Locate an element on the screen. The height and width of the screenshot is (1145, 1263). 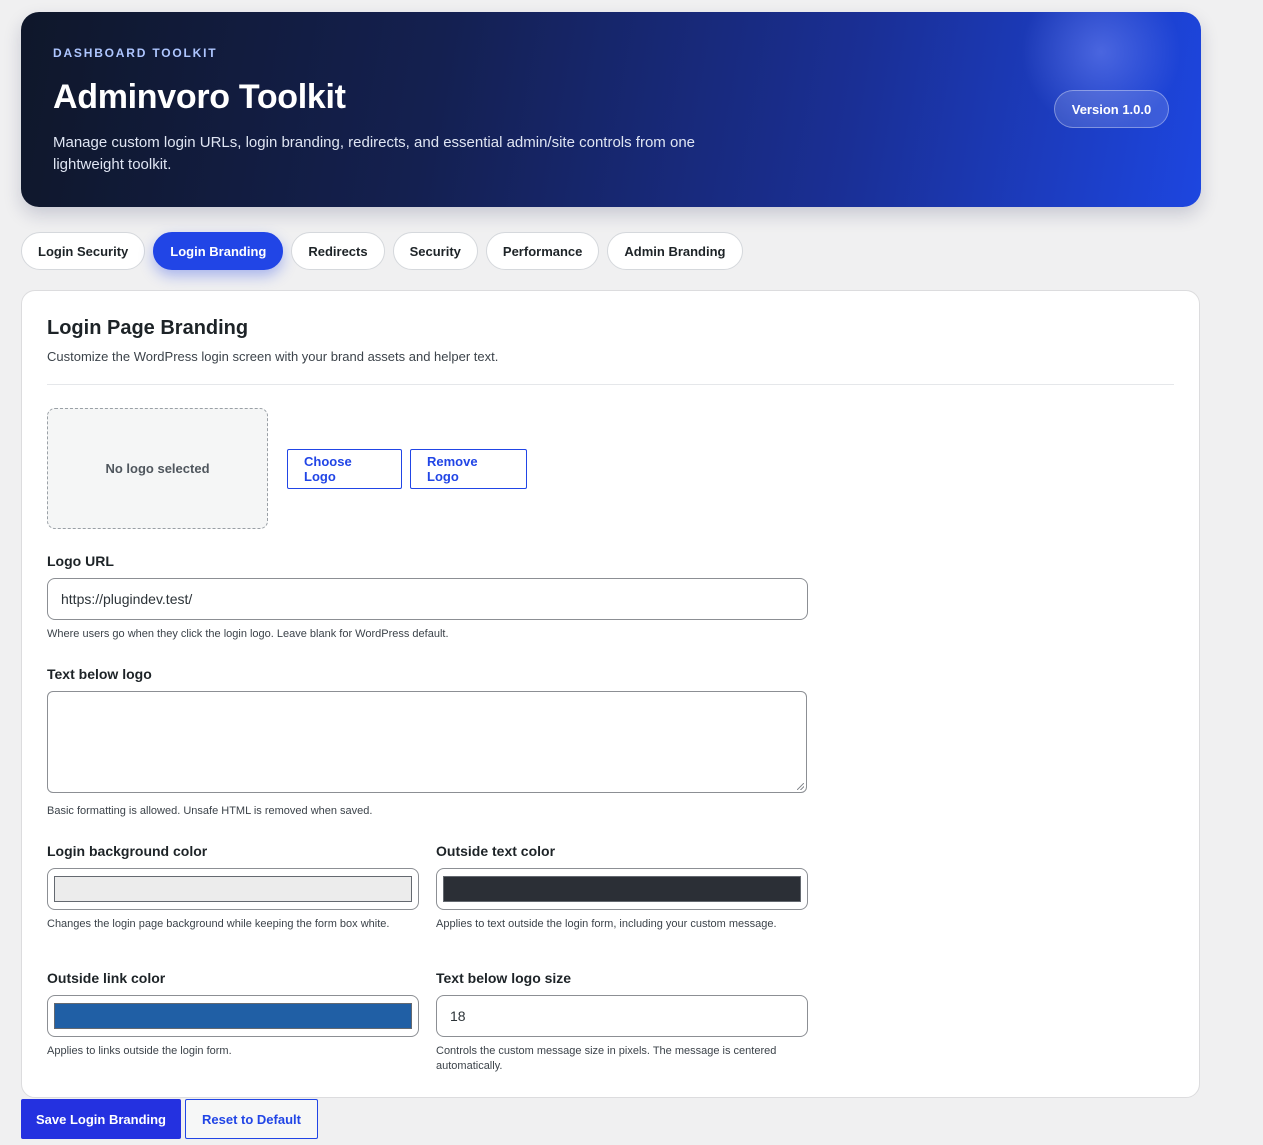
logo-preview: No logo selected is located at coordinates (157, 468).